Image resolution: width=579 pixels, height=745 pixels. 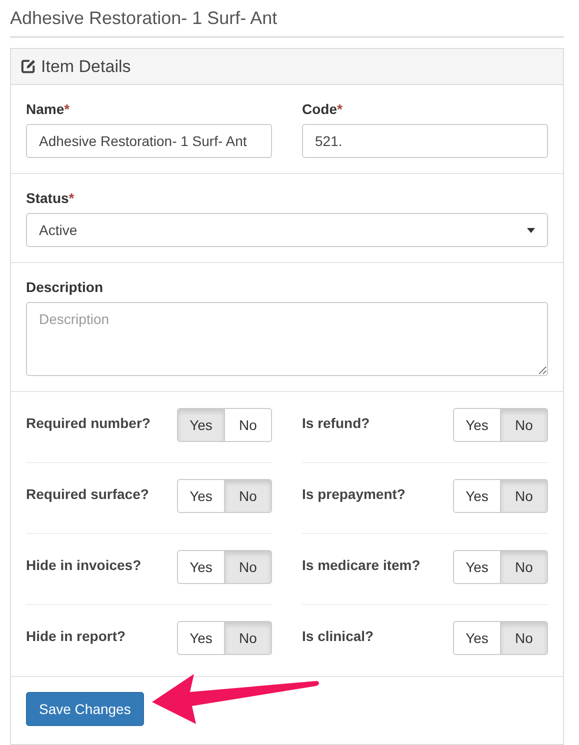 What do you see at coordinates (48, 109) in the screenshot?
I see `field-label: Name*` at bounding box center [48, 109].